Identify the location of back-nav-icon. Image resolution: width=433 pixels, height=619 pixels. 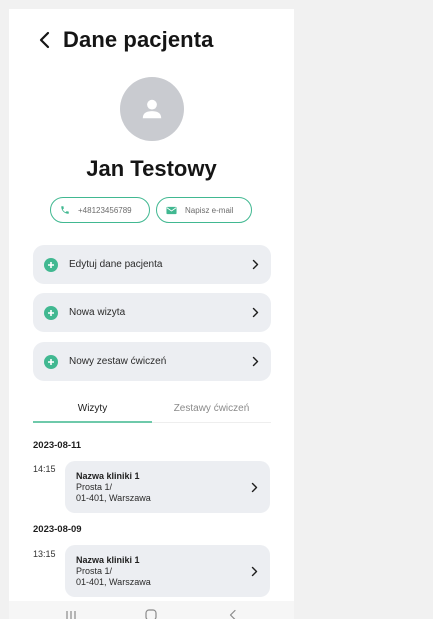
(232, 614).